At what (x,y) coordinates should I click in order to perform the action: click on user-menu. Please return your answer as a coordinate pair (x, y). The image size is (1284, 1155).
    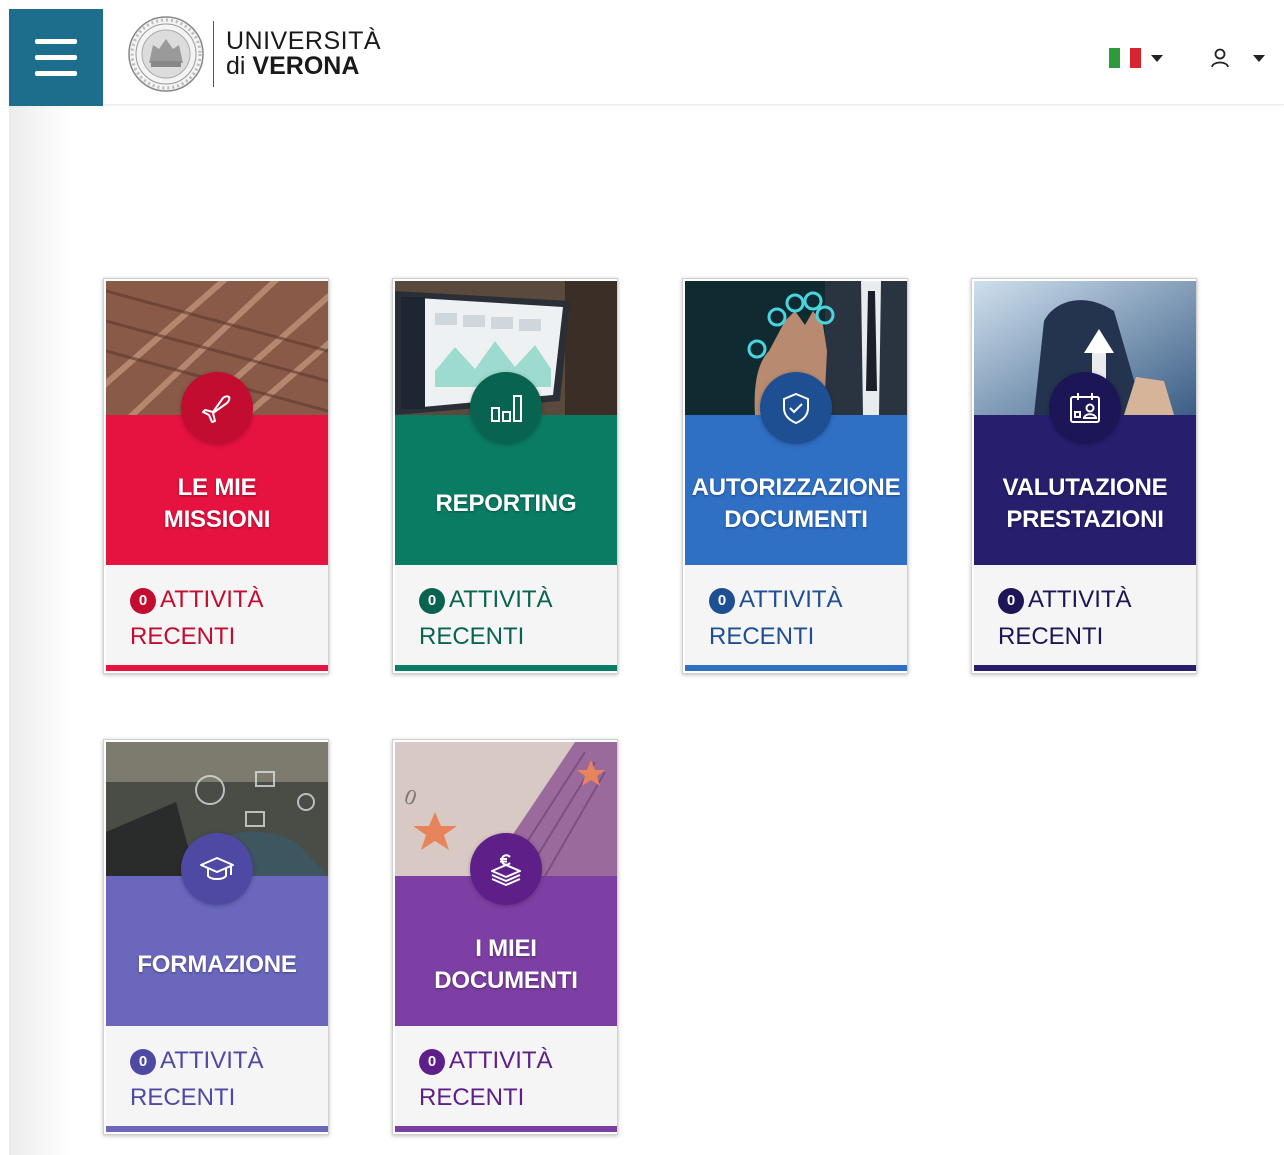
    Looking at the image, I should click on (1246, 58).